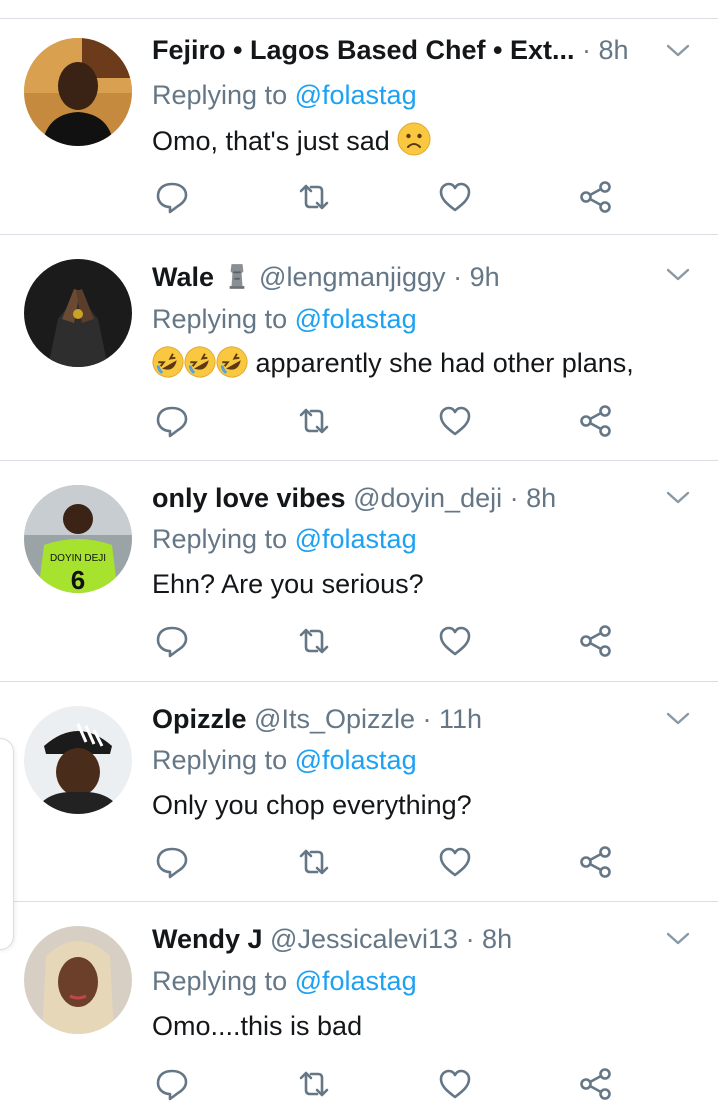 This screenshot has width=718, height=1106. I want to click on tweet-body: Ehn? Are you serious?, so click(288, 584).